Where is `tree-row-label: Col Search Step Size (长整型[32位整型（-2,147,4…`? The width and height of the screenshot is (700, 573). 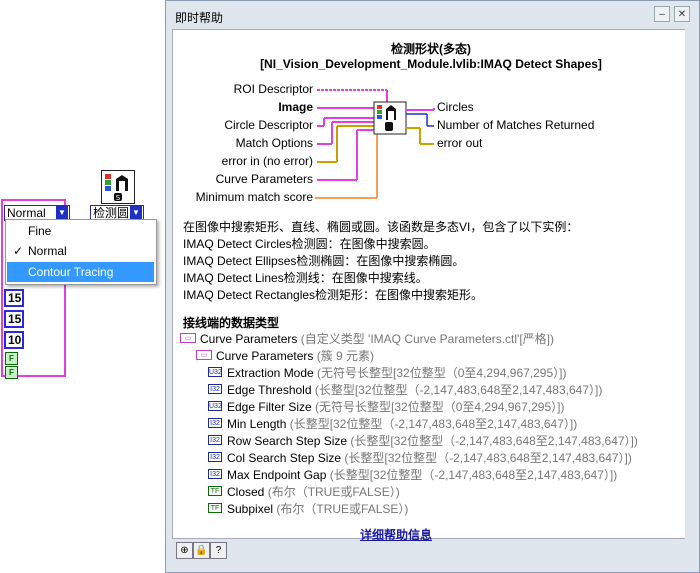
tree-row-label: Col Search Step Size (长整型[32位整型（-2,147,4… is located at coordinates (429, 457).